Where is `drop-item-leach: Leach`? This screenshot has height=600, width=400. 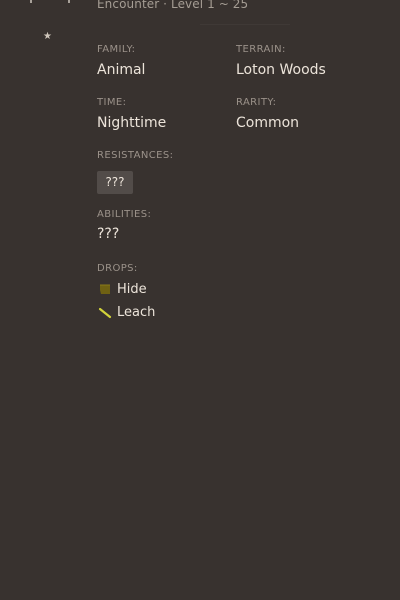 drop-item-leach: Leach is located at coordinates (126, 312).